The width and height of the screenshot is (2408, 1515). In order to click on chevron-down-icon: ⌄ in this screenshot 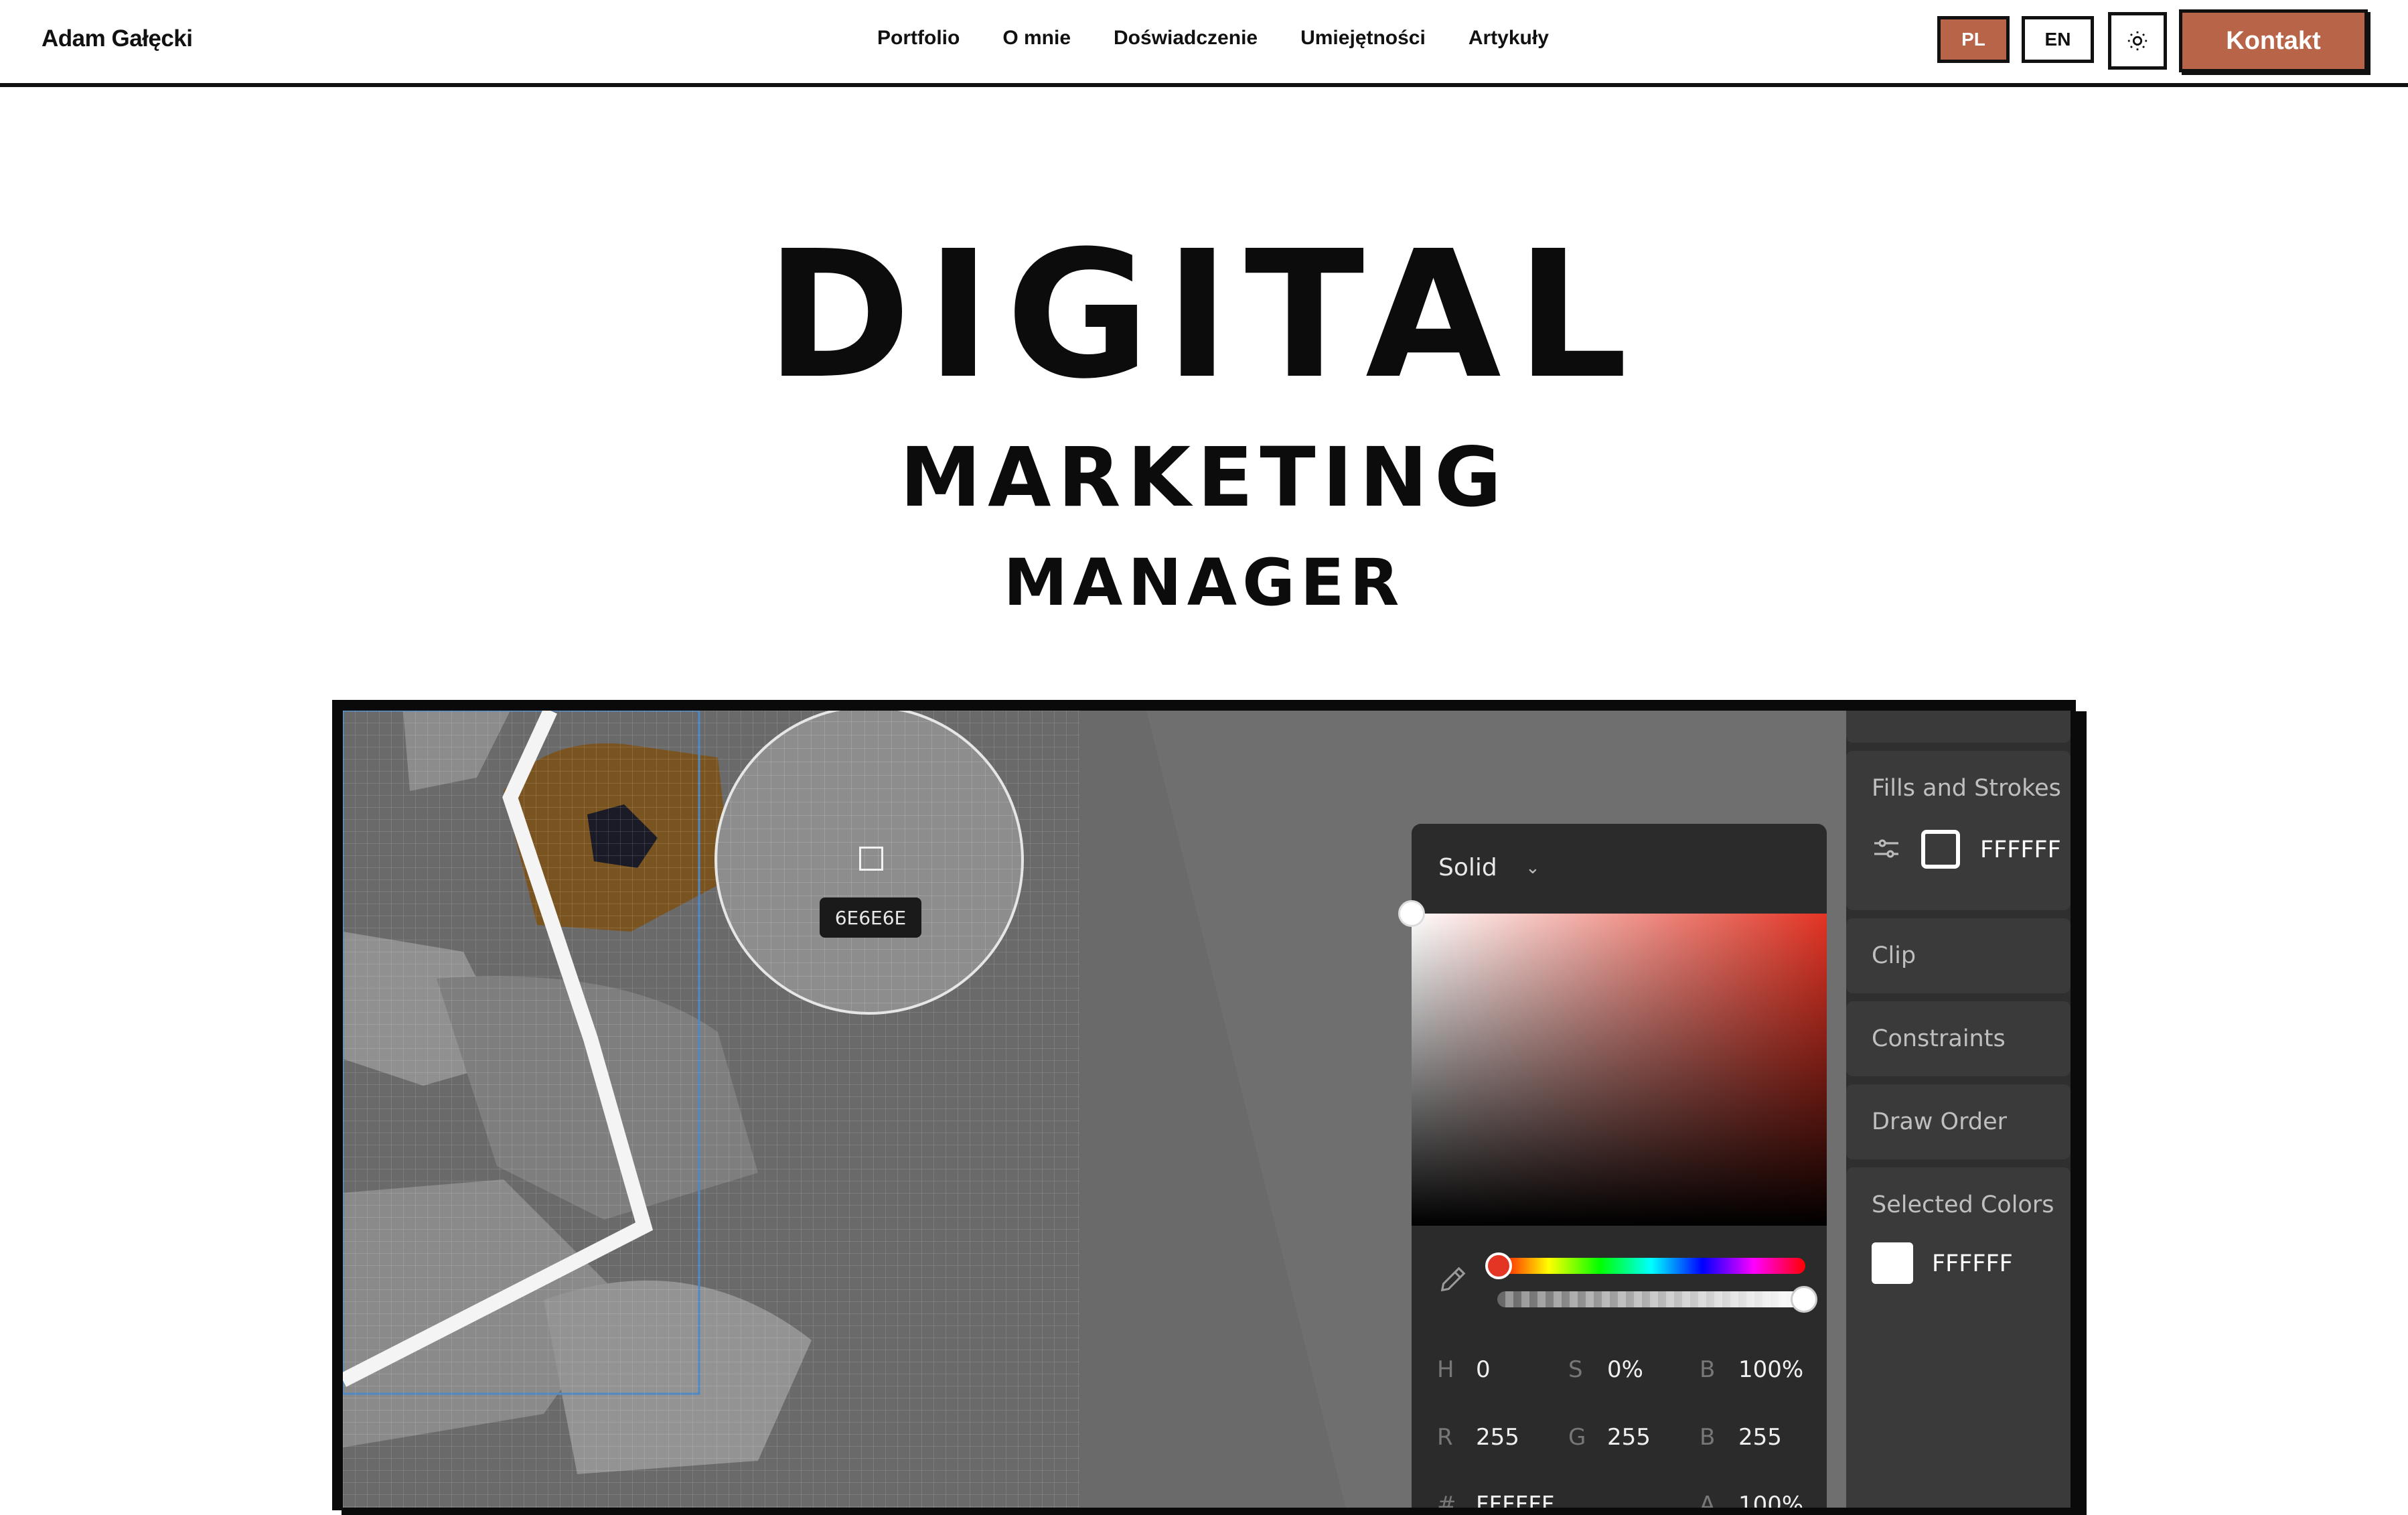, I will do `click(1532, 867)`.